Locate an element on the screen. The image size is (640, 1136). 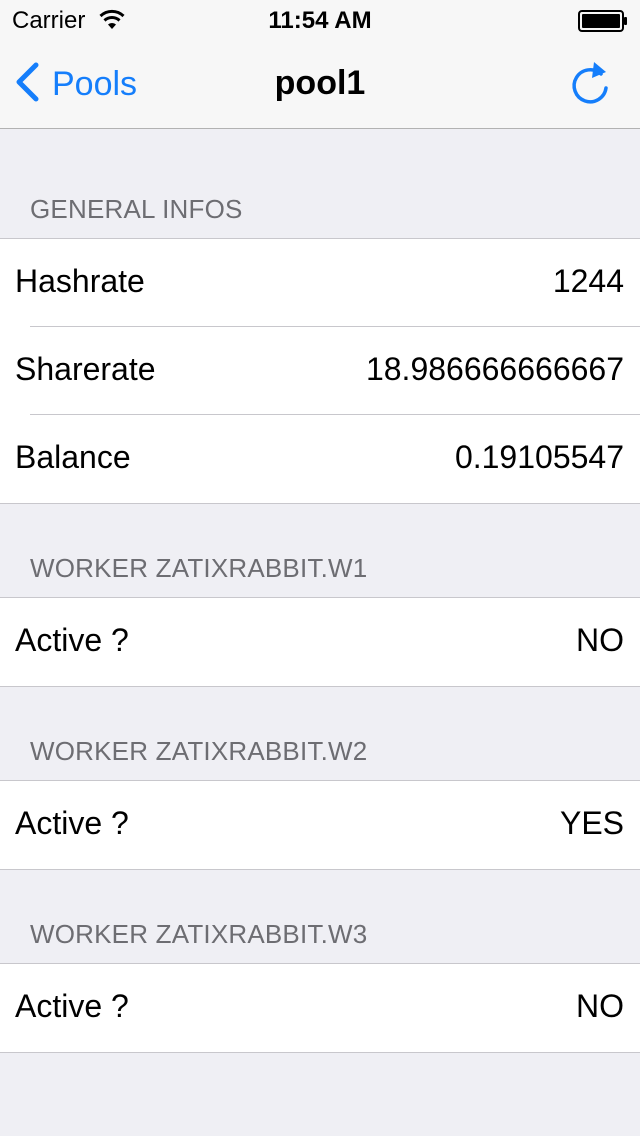
status-time: 11:54 AM is located at coordinates (320, 20).